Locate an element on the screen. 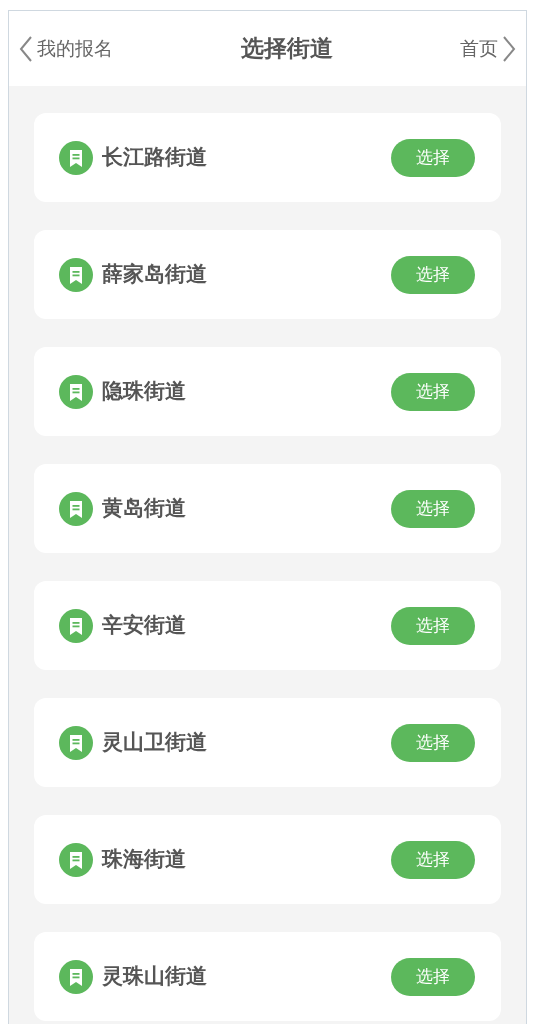 Image resolution: width=535 pixels, height=1024 pixels. page-title: 选择街道 is located at coordinates (286, 49).